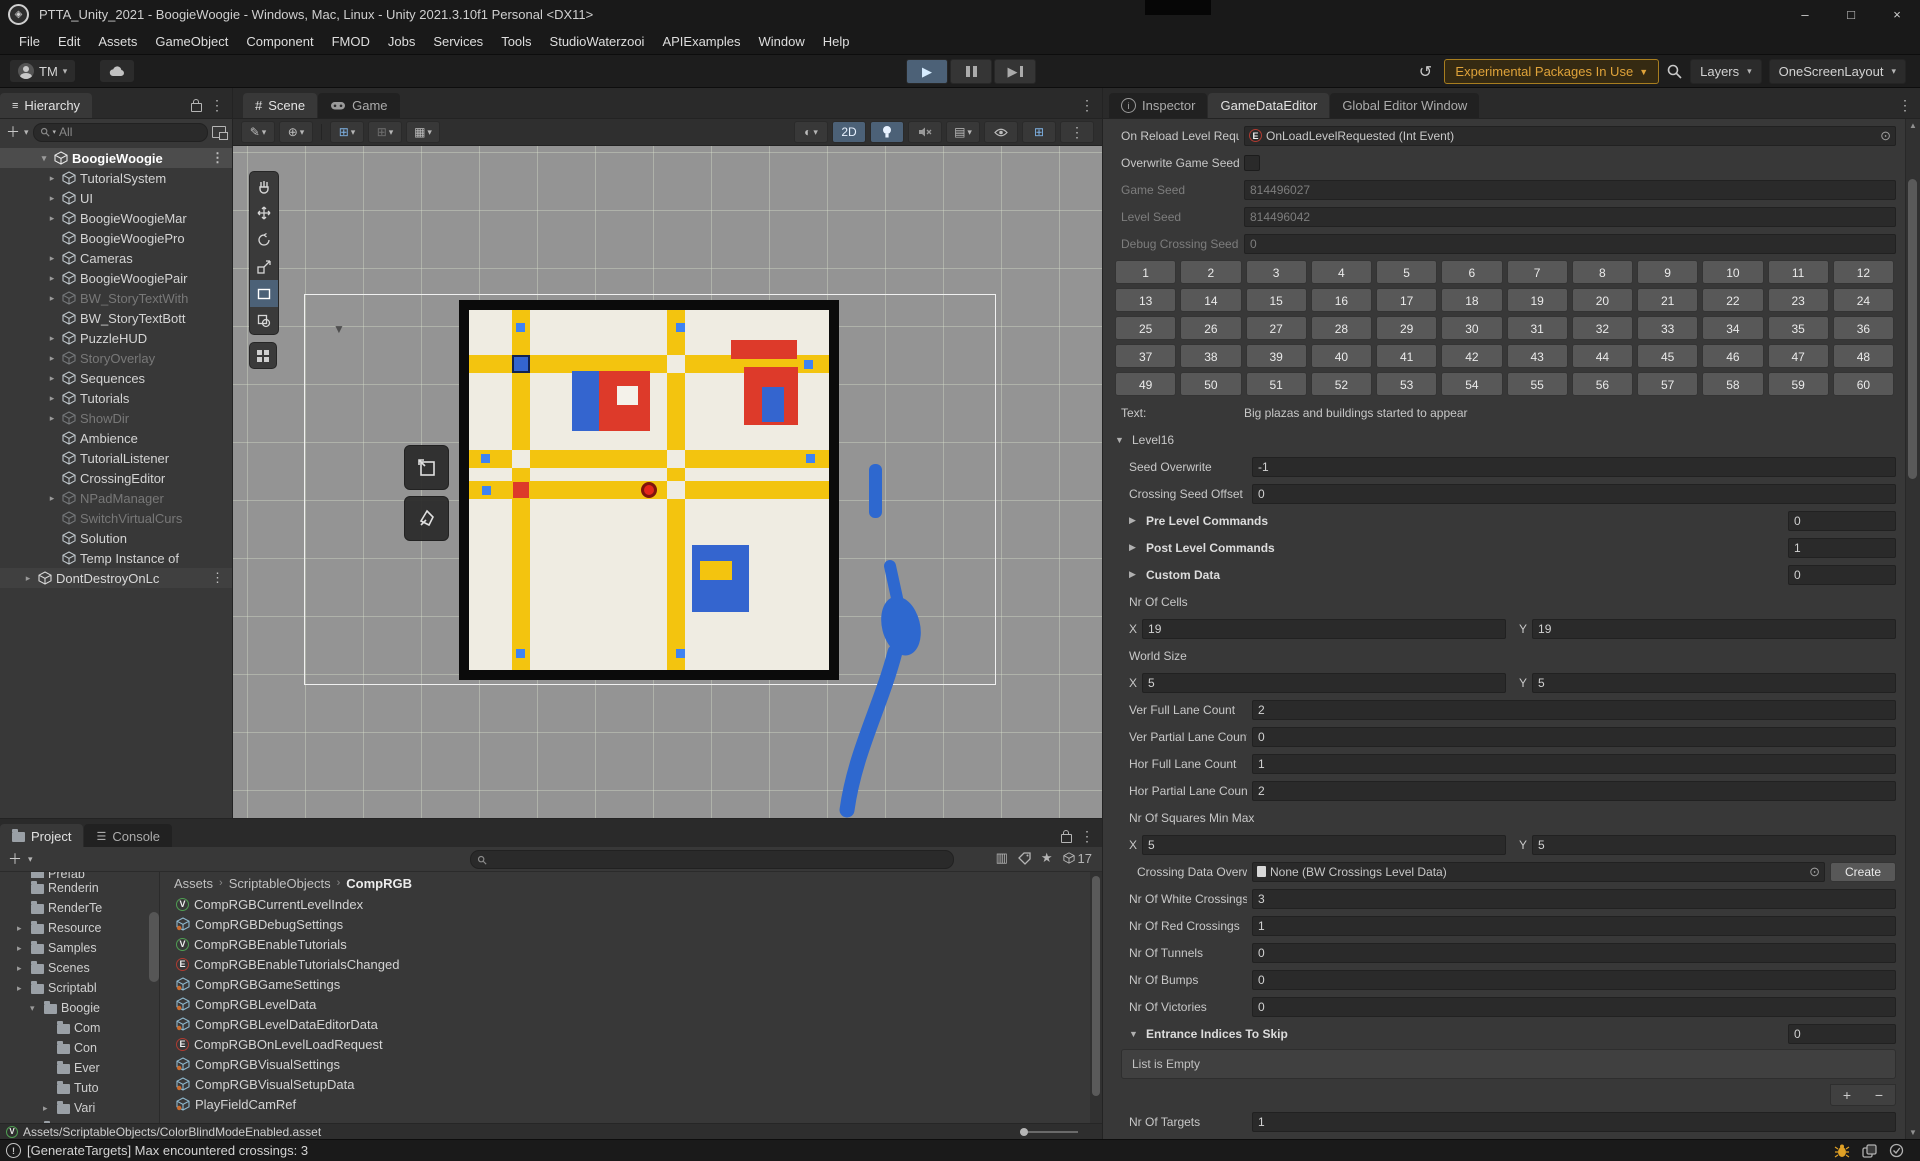  Describe the element at coordinates (1135, 547) in the screenshot. I see `foldout-arrow-icon: ▶` at that location.